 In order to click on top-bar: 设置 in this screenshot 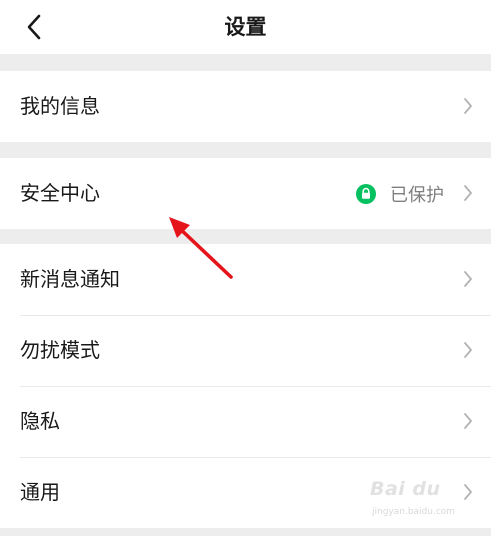, I will do `click(245, 27)`.